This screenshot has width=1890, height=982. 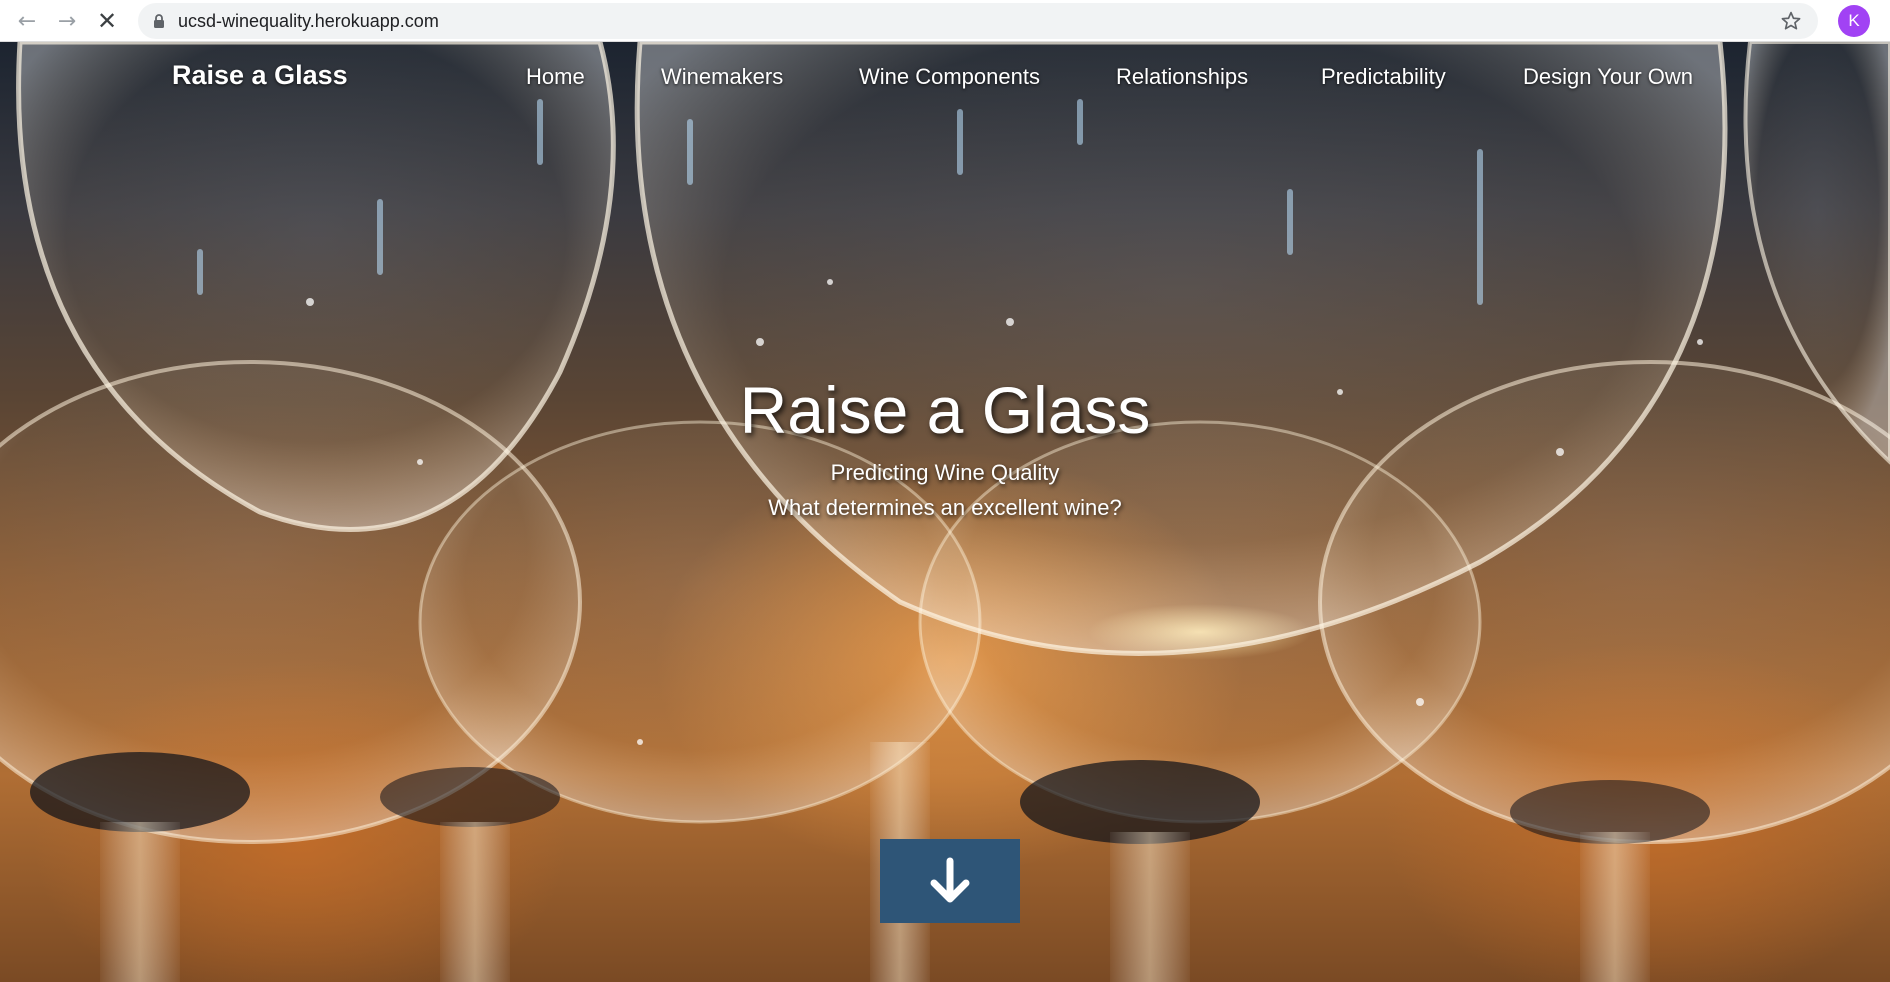 I want to click on nav-wine-components: Wine Components, so click(x=949, y=77).